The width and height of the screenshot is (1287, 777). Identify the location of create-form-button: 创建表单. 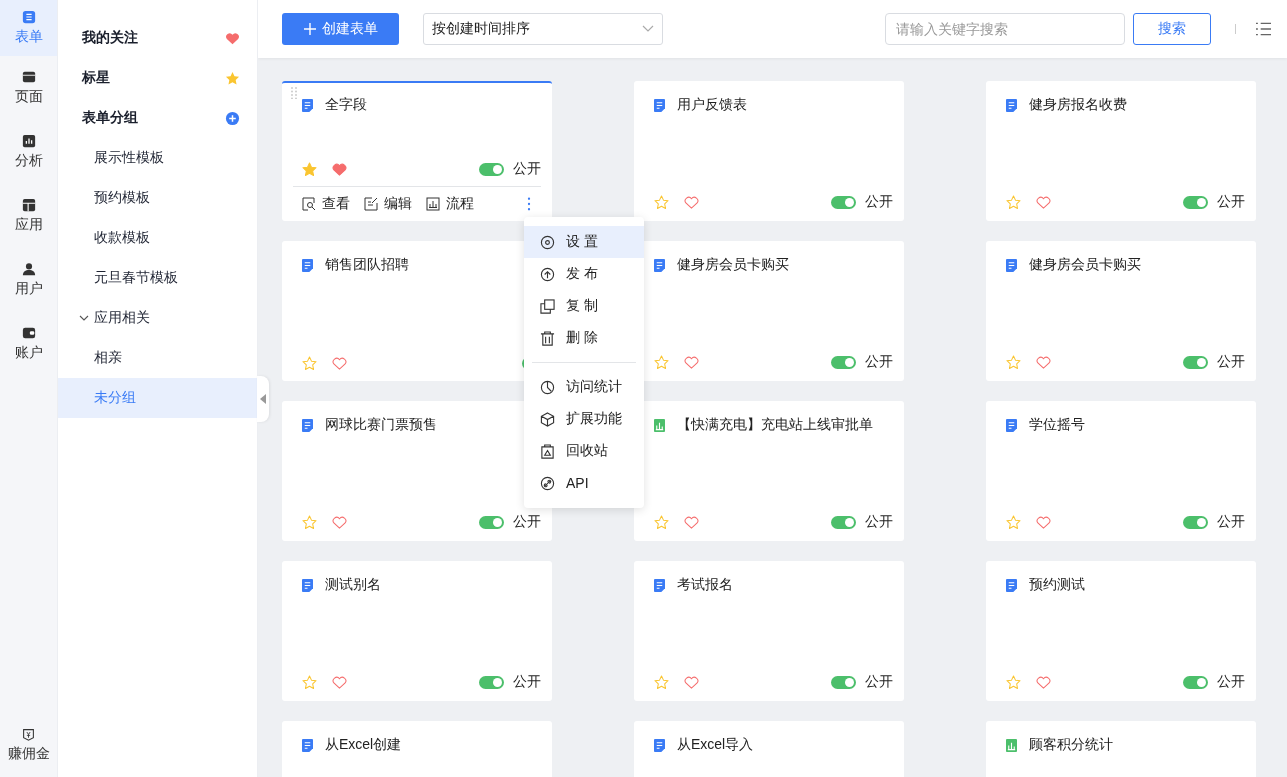
(340, 29).